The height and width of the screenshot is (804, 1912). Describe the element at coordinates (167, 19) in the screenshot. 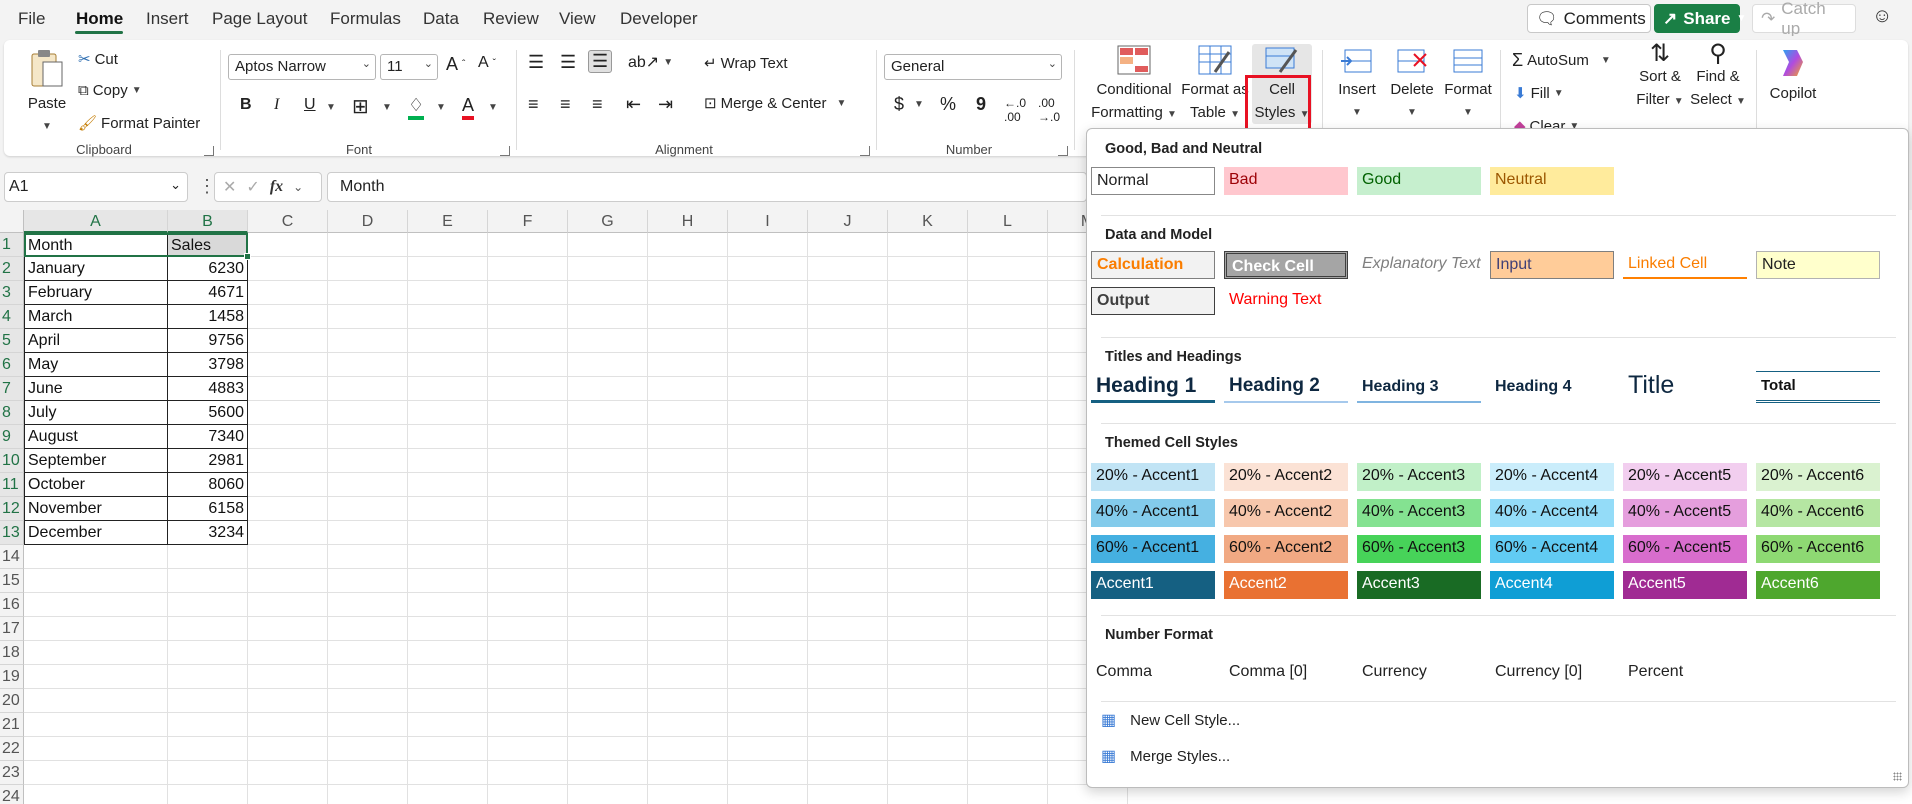

I see `menu-insert: Insert` at that location.